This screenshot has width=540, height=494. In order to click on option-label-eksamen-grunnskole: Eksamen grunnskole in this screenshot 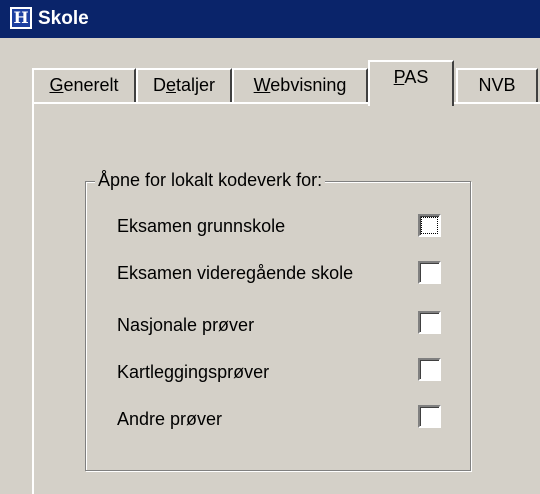, I will do `click(201, 226)`.